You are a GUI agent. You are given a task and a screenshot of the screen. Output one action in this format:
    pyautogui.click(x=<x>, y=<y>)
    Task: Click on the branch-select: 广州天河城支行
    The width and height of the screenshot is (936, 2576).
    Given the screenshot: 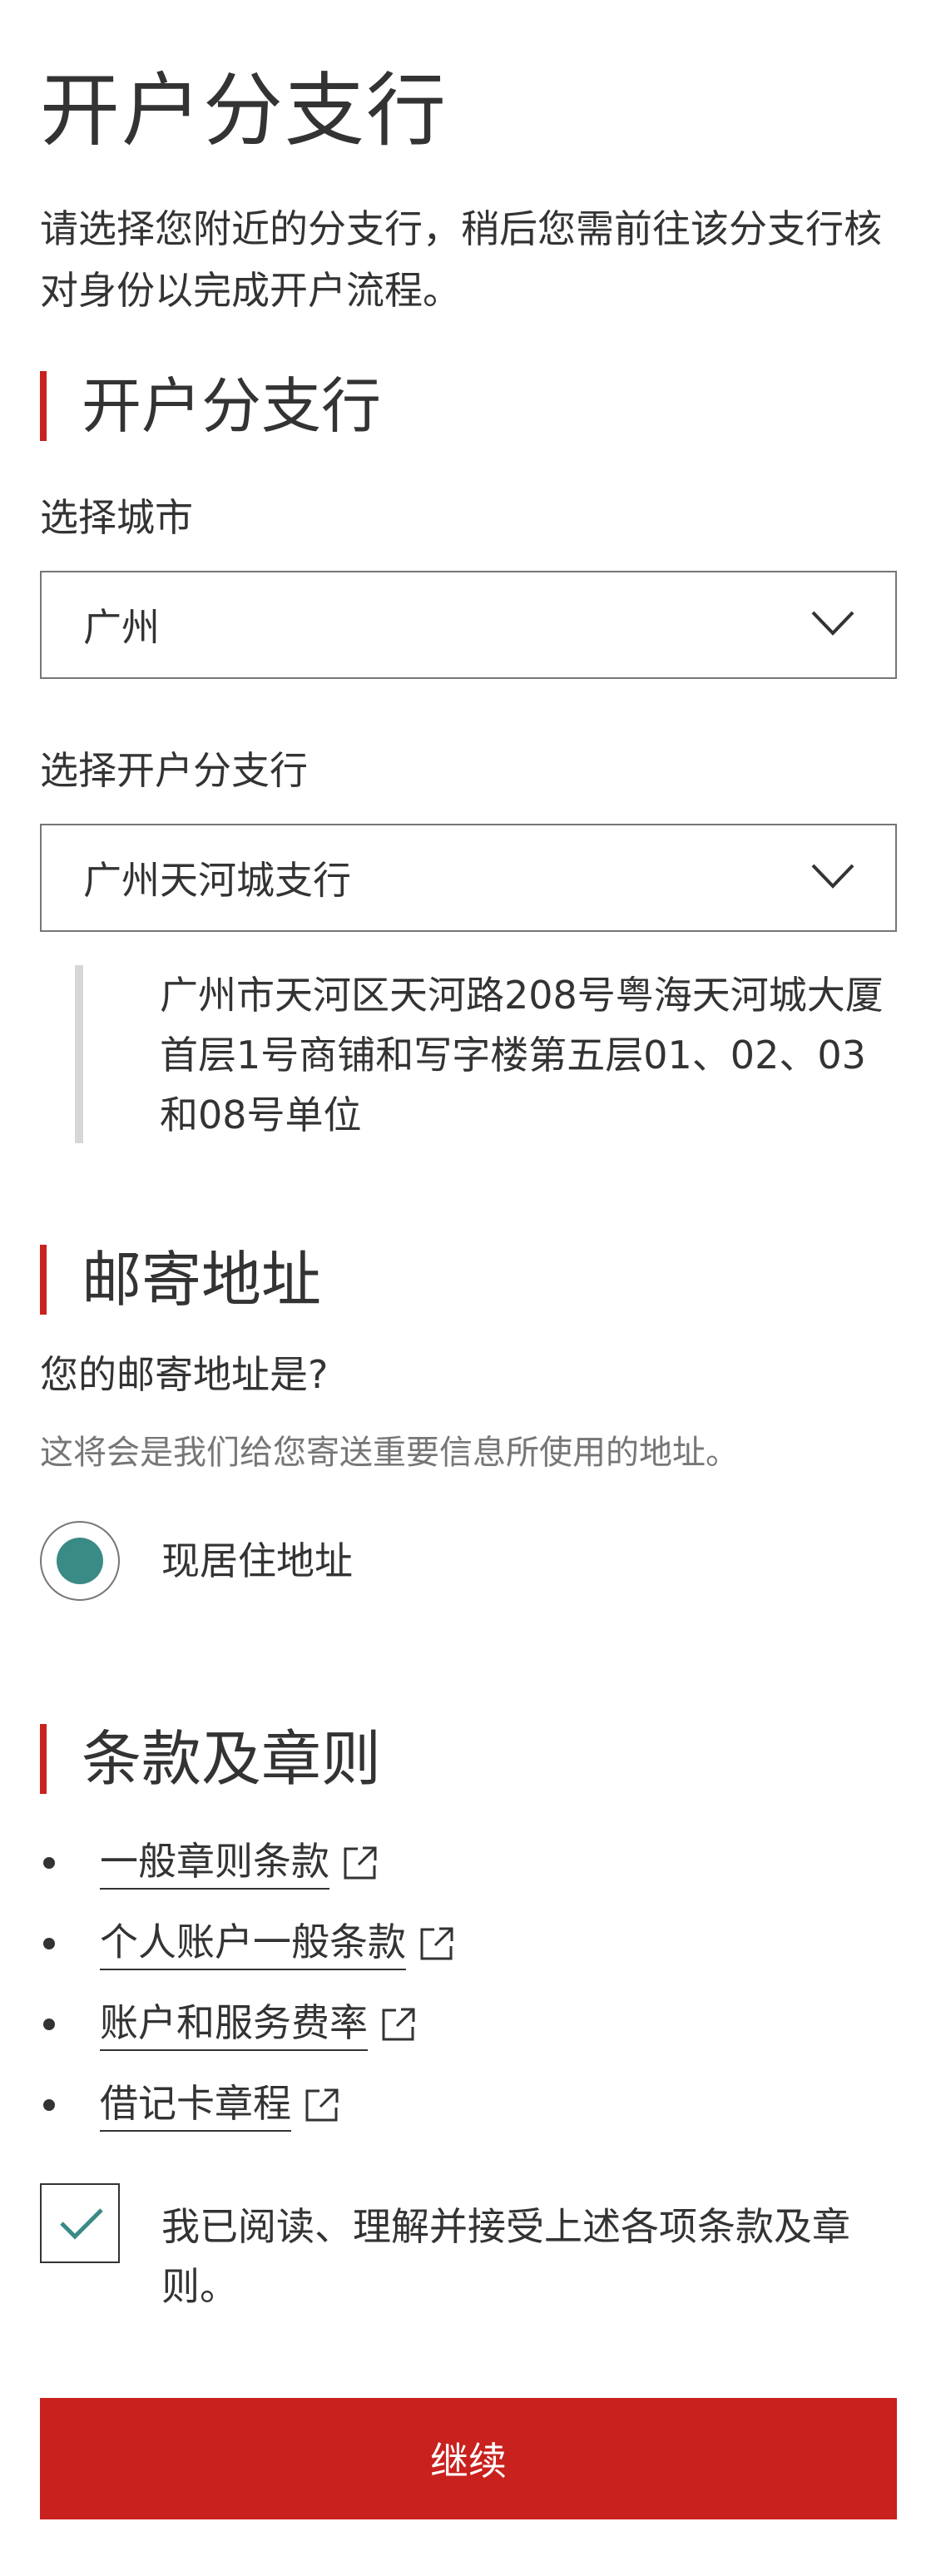 What is the action you would take?
    pyautogui.click(x=468, y=878)
    